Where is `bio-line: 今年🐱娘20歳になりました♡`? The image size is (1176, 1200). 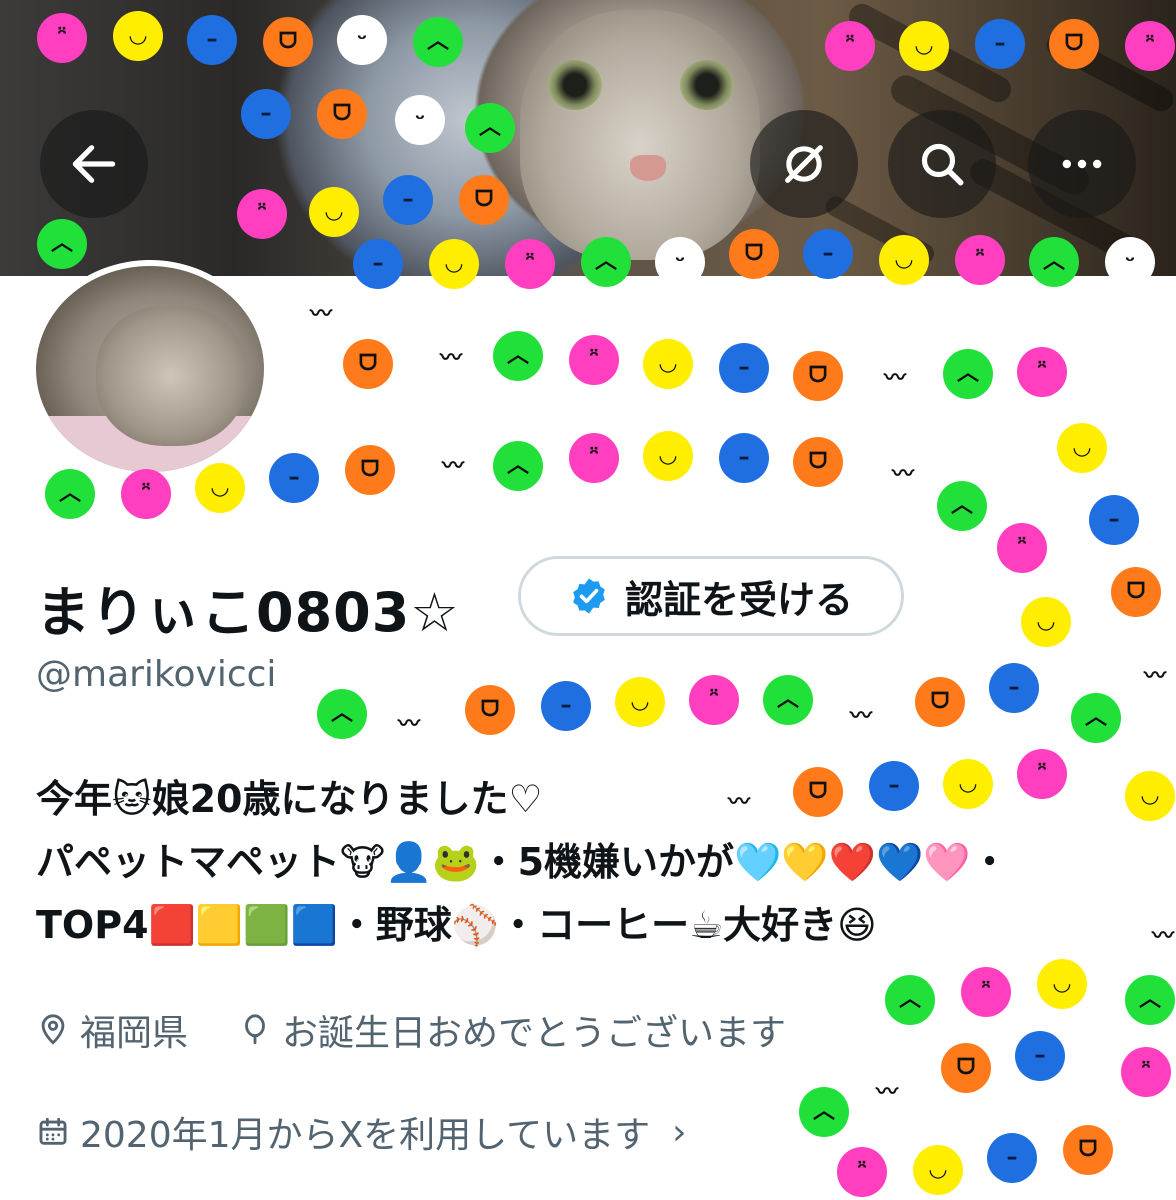 bio-line: 今年🐱娘20歳になりました♡ is located at coordinates (289, 799).